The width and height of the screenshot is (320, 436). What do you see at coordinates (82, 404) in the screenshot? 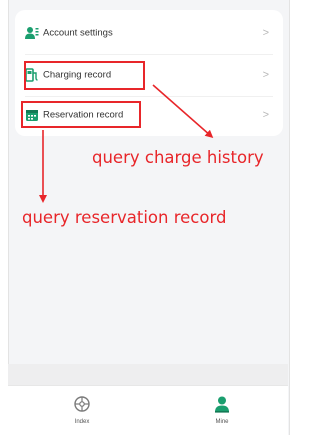
I see `index-icon` at bounding box center [82, 404].